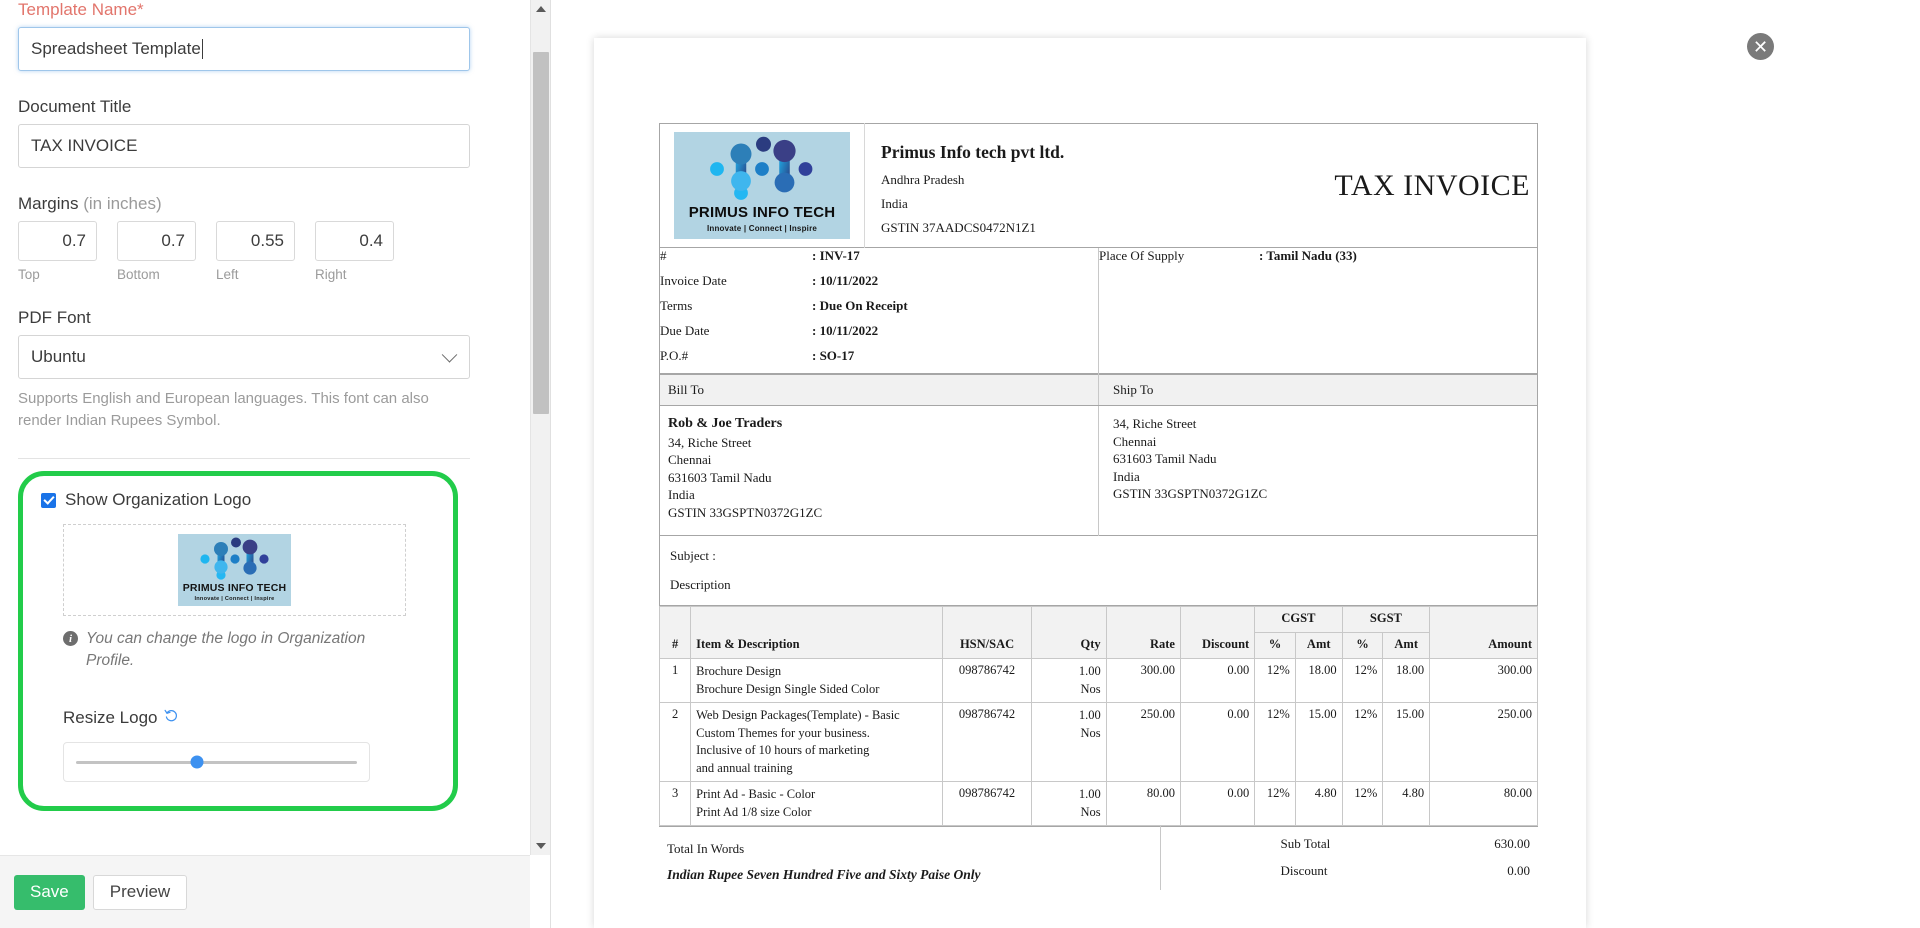 This screenshot has height=928, width=1920. What do you see at coordinates (1367, 186) in the screenshot?
I see `invoice-title-cell: TAX INVOICE` at bounding box center [1367, 186].